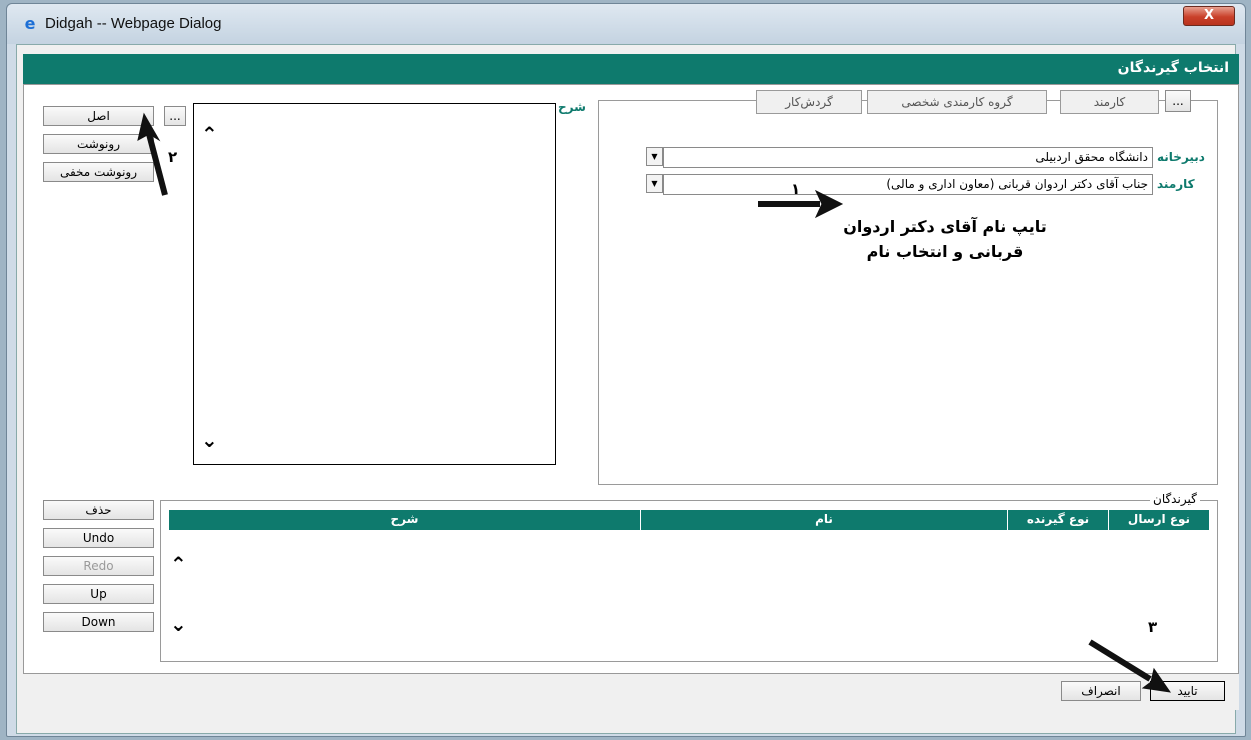 The height and width of the screenshot is (740, 1251). What do you see at coordinates (945, 226) in the screenshot?
I see `annotation-instruction-line1: تایپ نام آقای دکتر اردوان` at bounding box center [945, 226].